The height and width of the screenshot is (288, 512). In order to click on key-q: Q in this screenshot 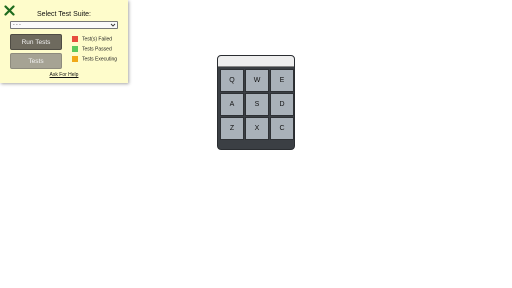, I will do `click(232, 80)`.